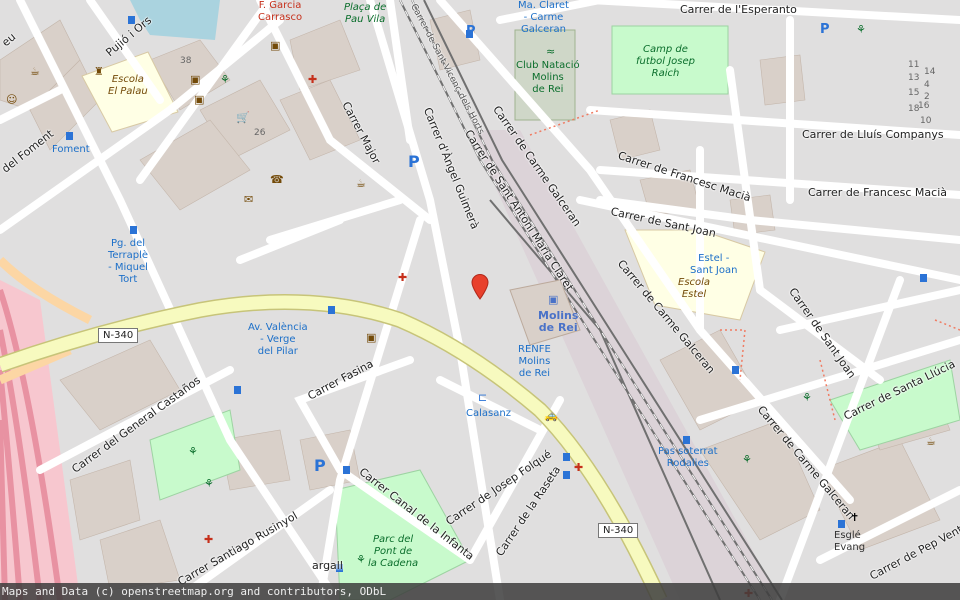 This screenshot has height=600, width=960. I want to click on stop-label-ma-claret: Ma. Claret - Carme Galceran, so click(543, 17).